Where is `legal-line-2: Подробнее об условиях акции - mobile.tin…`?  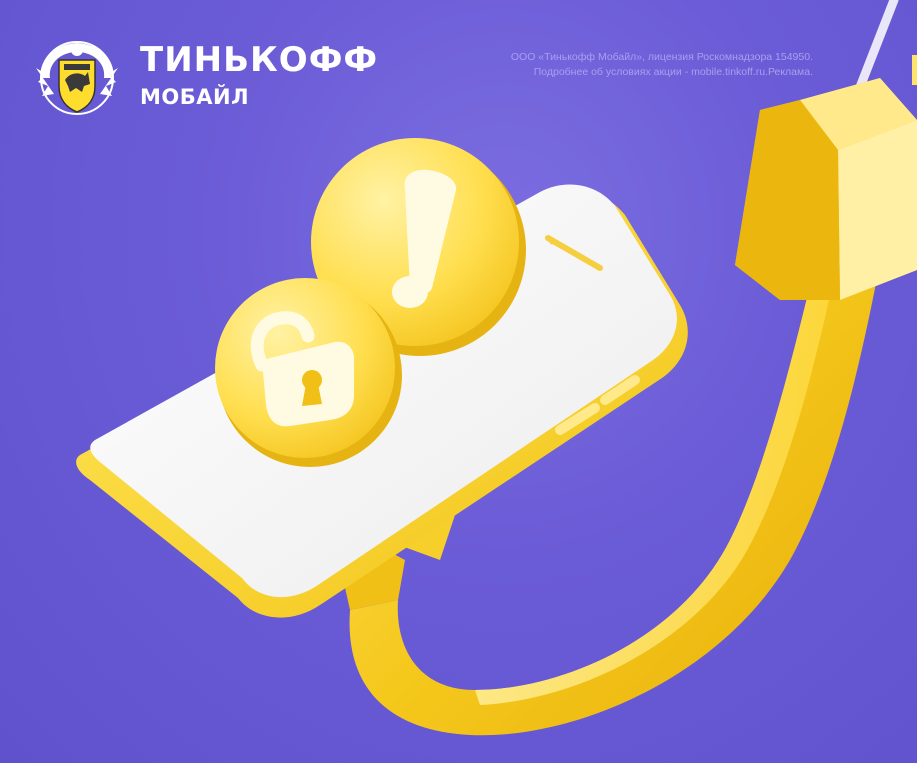 legal-line-2: Подробнее об условиях акции - mobile.tin… is located at coordinates (673, 72).